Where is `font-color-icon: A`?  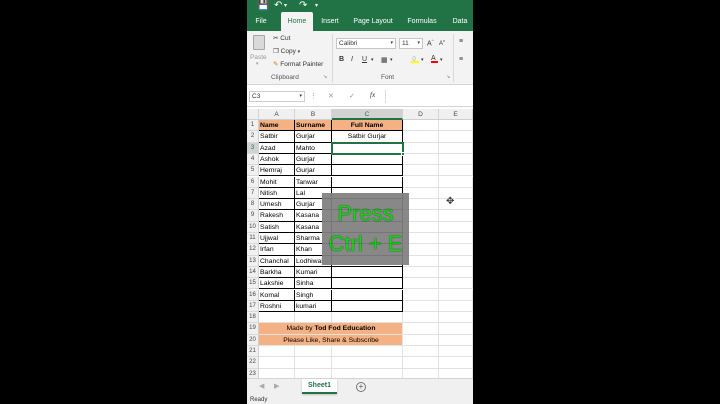
font-color-icon: A is located at coordinates (434, 59).